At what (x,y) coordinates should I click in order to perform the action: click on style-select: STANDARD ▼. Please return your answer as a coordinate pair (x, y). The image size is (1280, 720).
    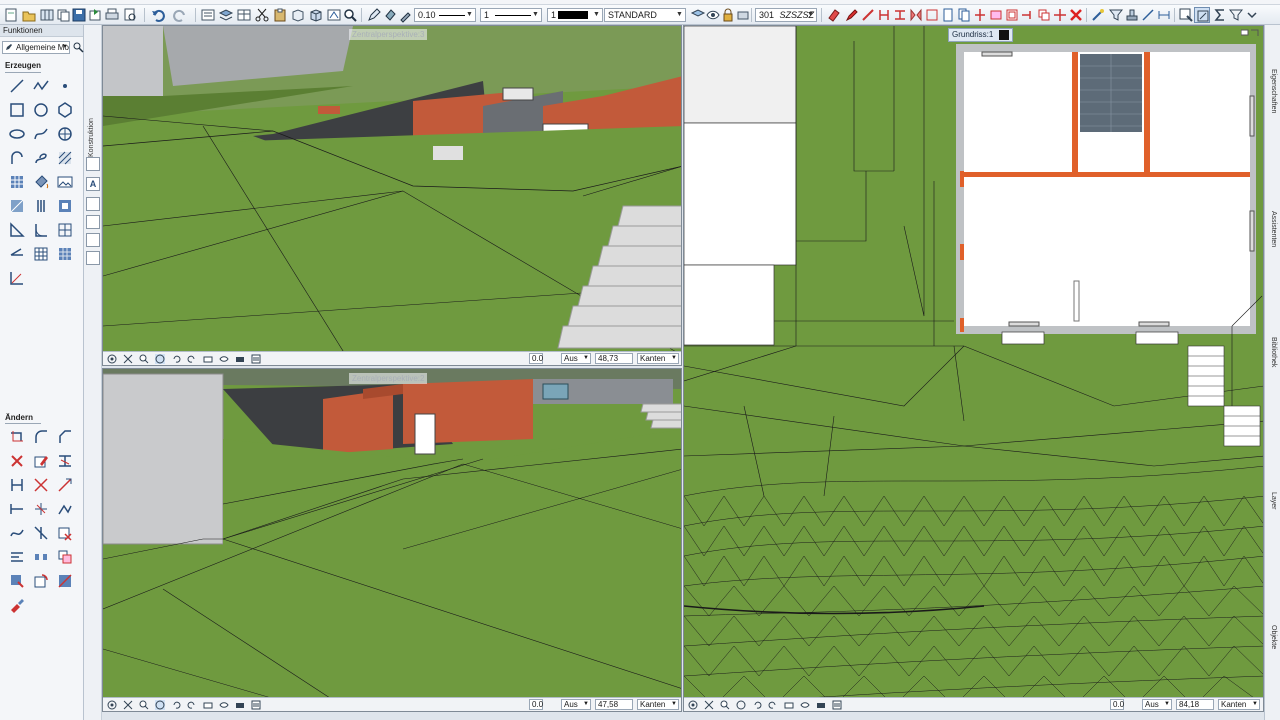
    Looking at the image, I should click on (645, 15).